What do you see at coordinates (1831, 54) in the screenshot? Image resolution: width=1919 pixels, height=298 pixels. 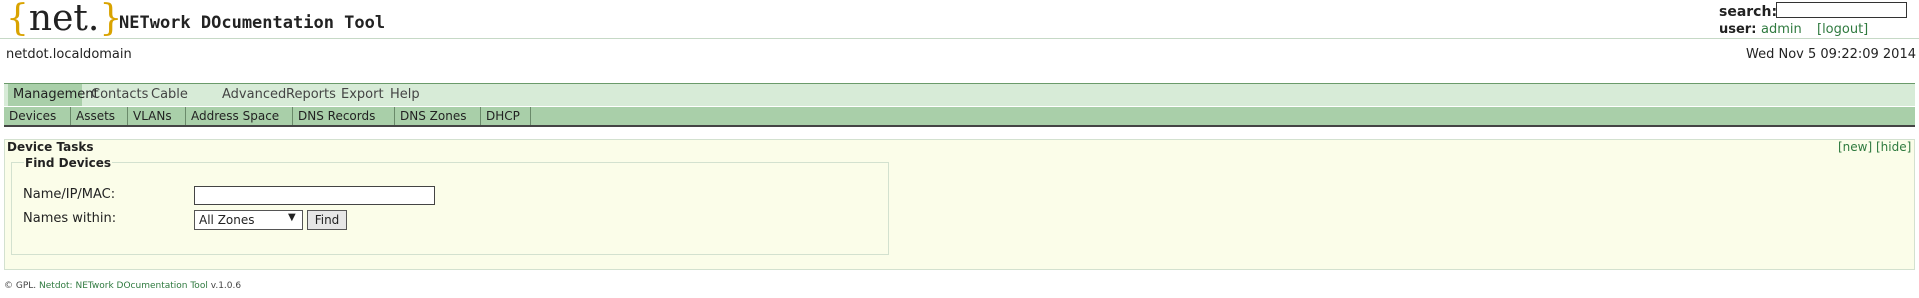 I see `datetime: Wed Nov 5 09:22:09 2014` at bounding box center [1831, 54].